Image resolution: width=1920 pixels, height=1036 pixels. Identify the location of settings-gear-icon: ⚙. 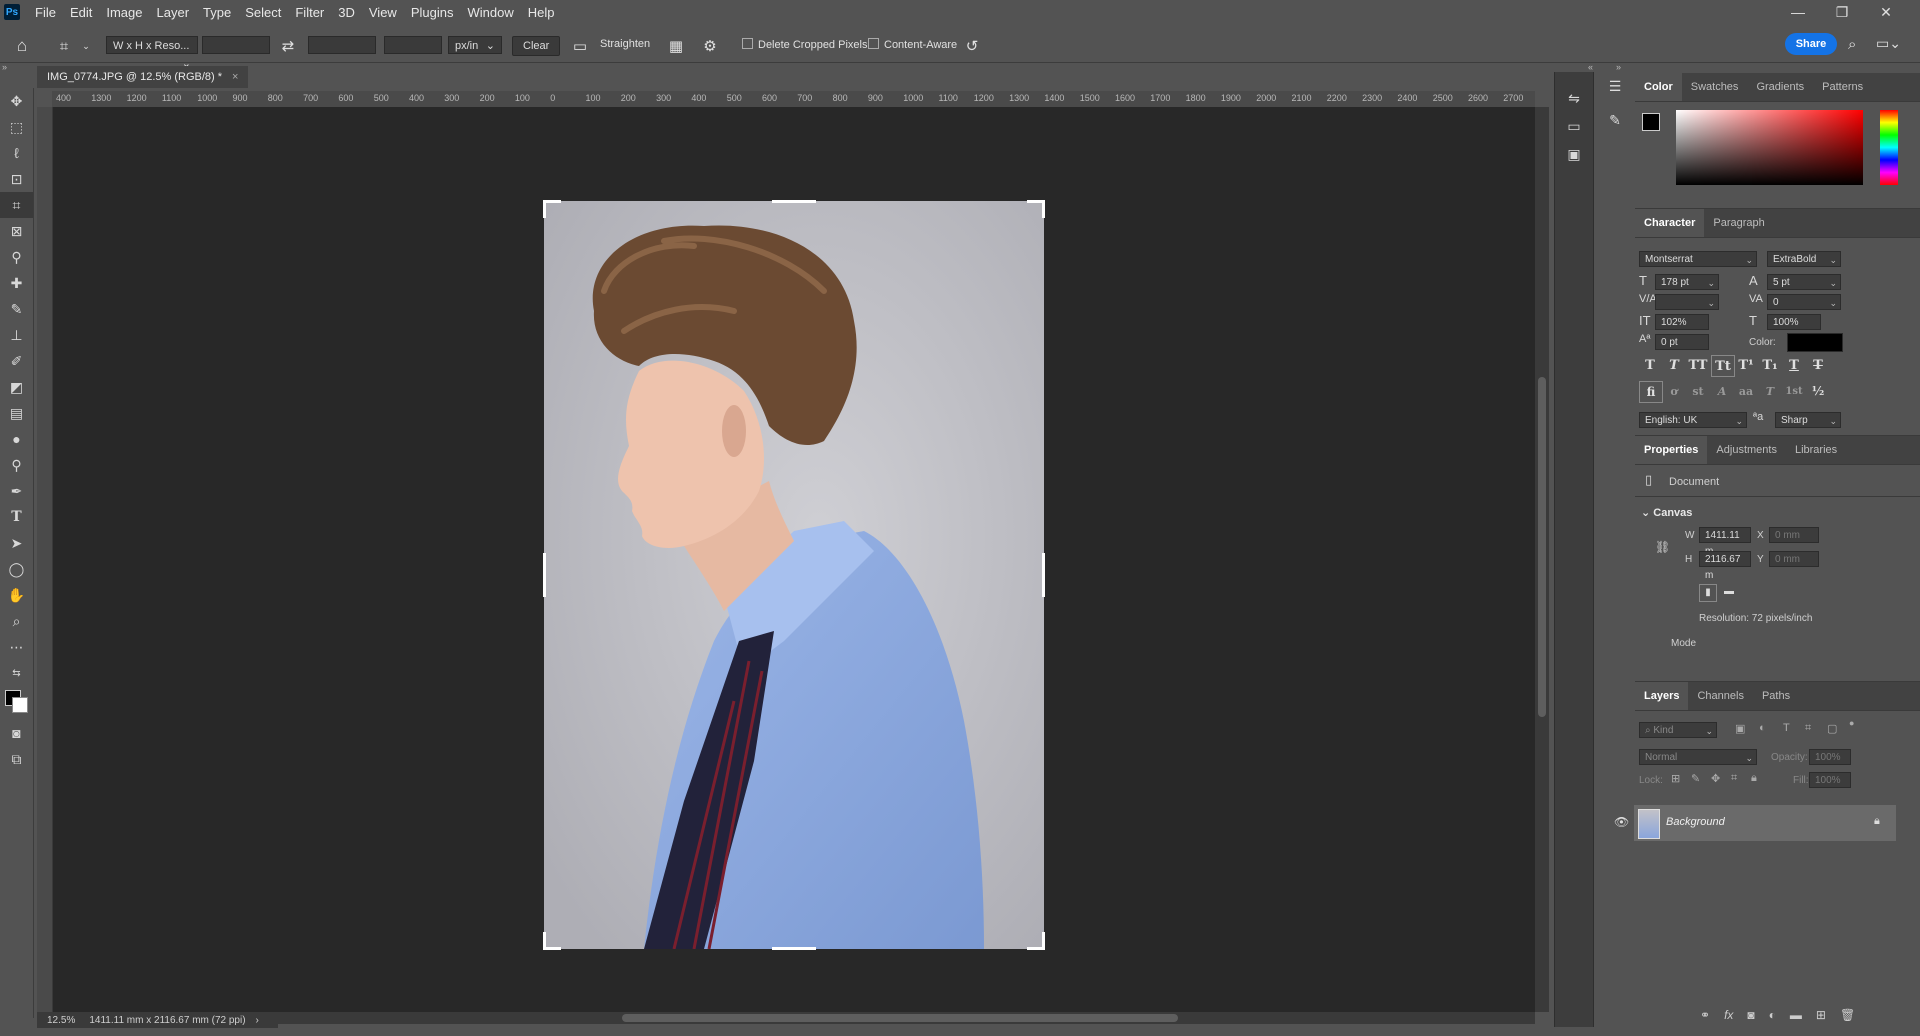
(710, 46).